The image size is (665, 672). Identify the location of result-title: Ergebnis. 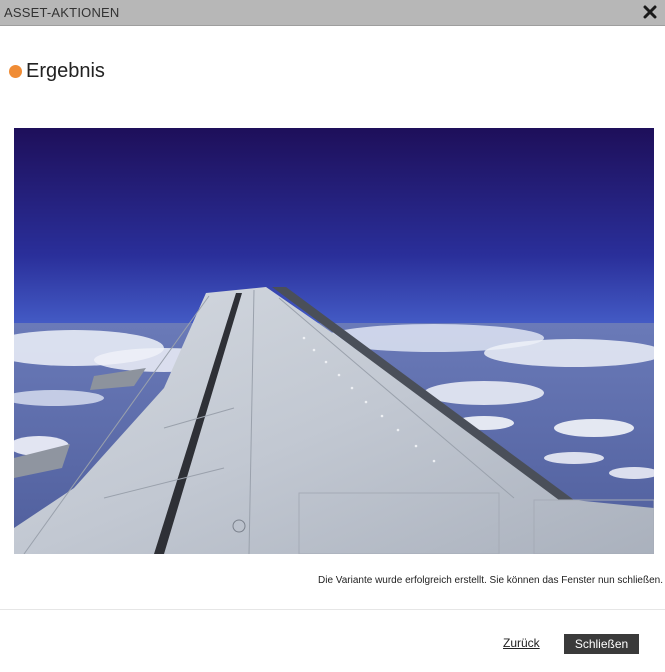
(65, 71).